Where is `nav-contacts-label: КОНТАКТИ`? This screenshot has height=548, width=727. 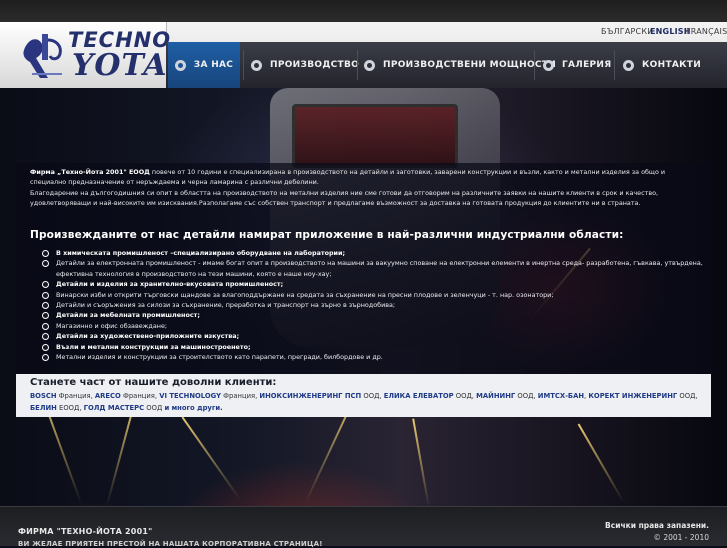
nav-contacts-label: КОНТАКТИ is located at coordinates (672, 65).